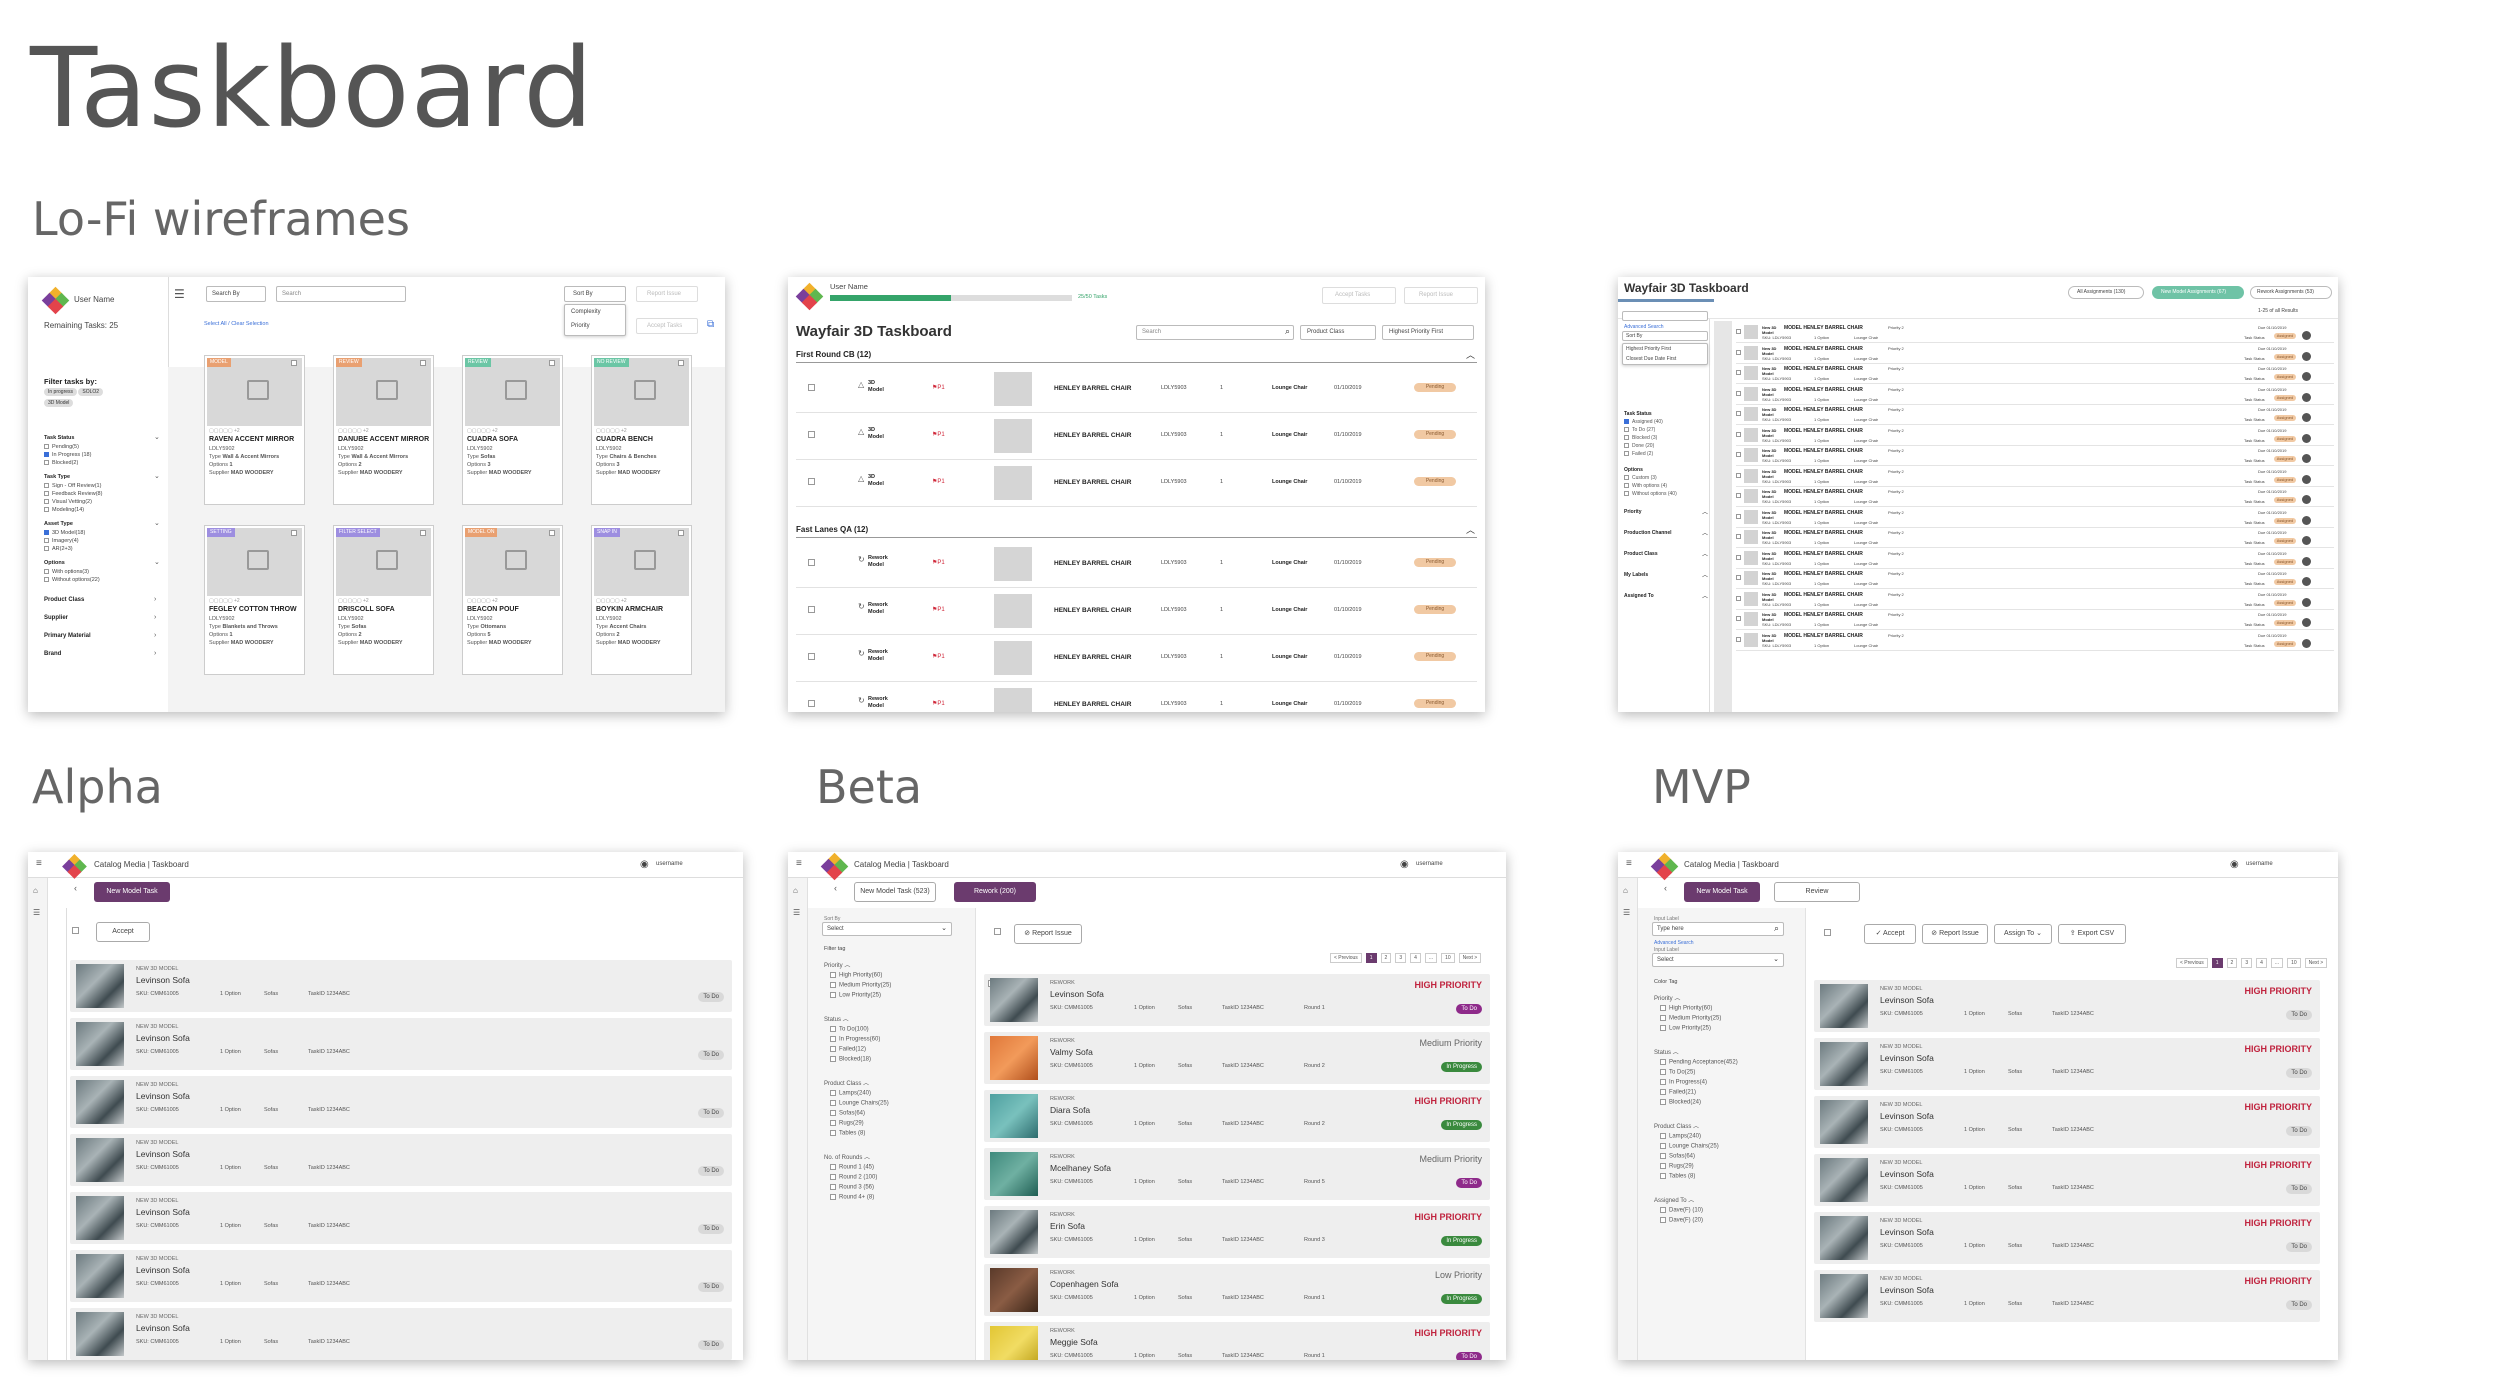 The height and width of the screenshot is (1396, 2500). Describe the element at coordinates (1650, 494) in the screenshot. I see `filter-option: Without options (40)` at that location.